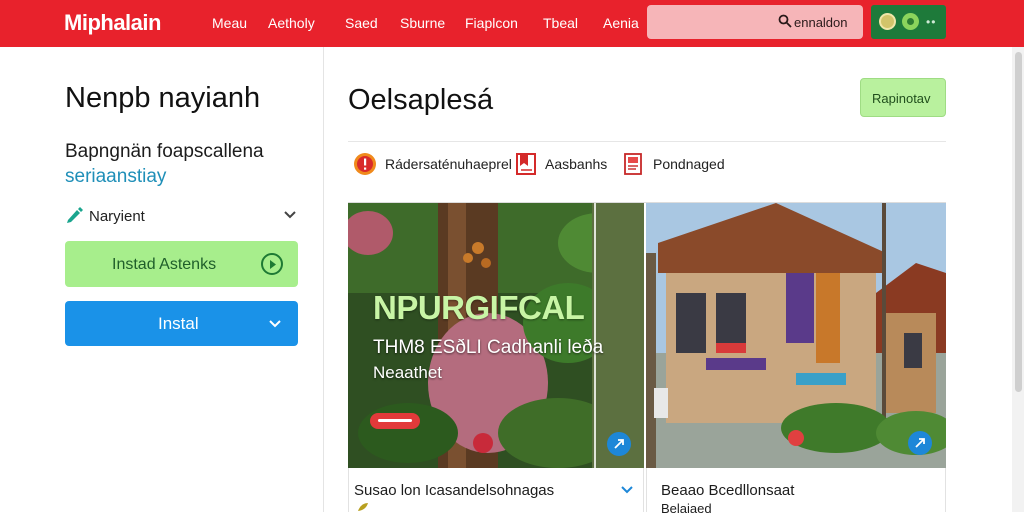 This screenshot has height=516, width=1024. I want to click on card-footer: Beaao Bcedllonsaat Belaiaed, so click(796, 492).